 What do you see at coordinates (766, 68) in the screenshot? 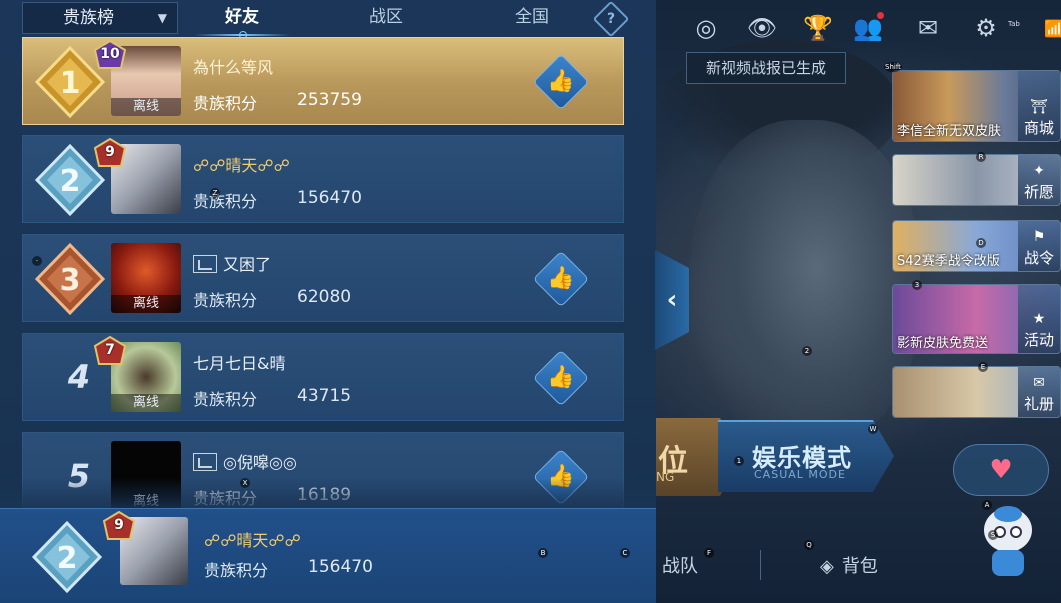
I see `video-report-tooltip: 新视频战报已生成` at bounding box center [766, 68].